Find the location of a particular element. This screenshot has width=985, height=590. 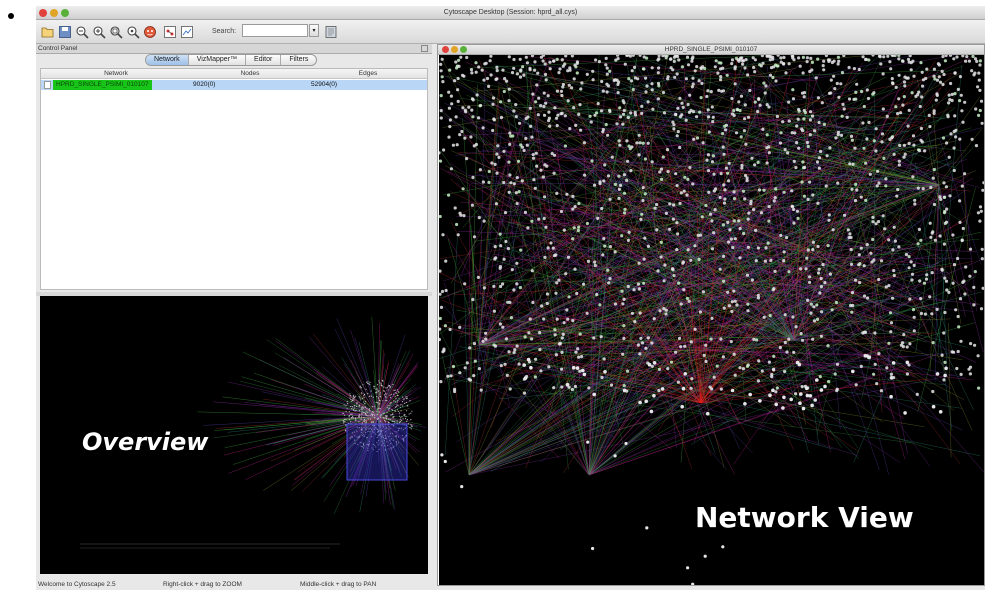

control-panel-header: Control Panel is located at coordinates (234, 49).